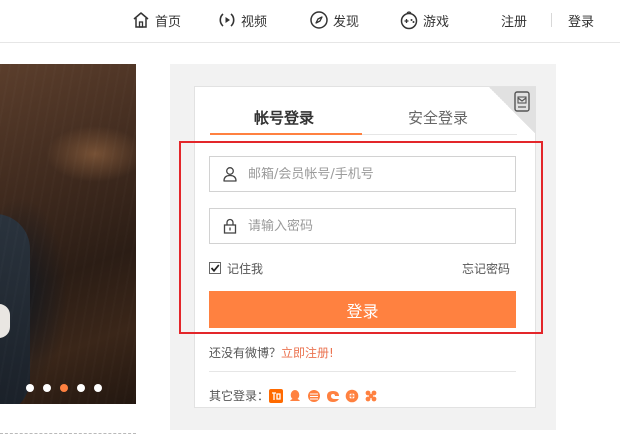 Image resolution: width=620 pixels, height=445 pixels. I want to click on nav-games: 游戏, so click(424, 20).